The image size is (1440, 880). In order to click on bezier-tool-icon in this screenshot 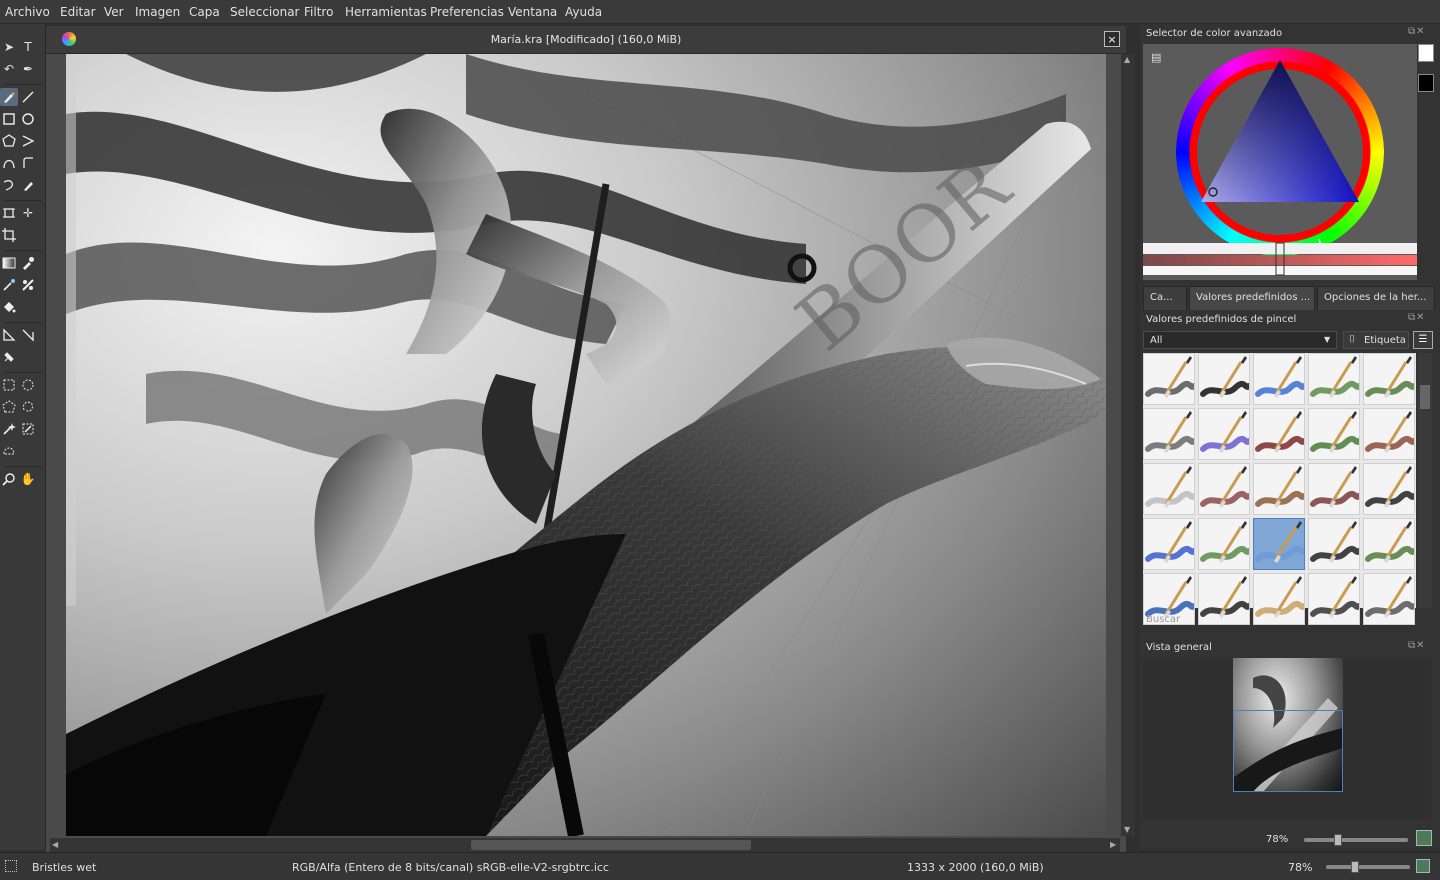, I will do `click(9, 163)`.